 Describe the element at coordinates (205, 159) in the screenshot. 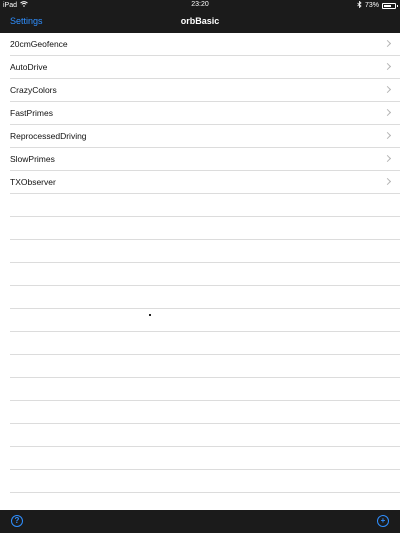

I see `program-row: SlowPrimes` at that location.